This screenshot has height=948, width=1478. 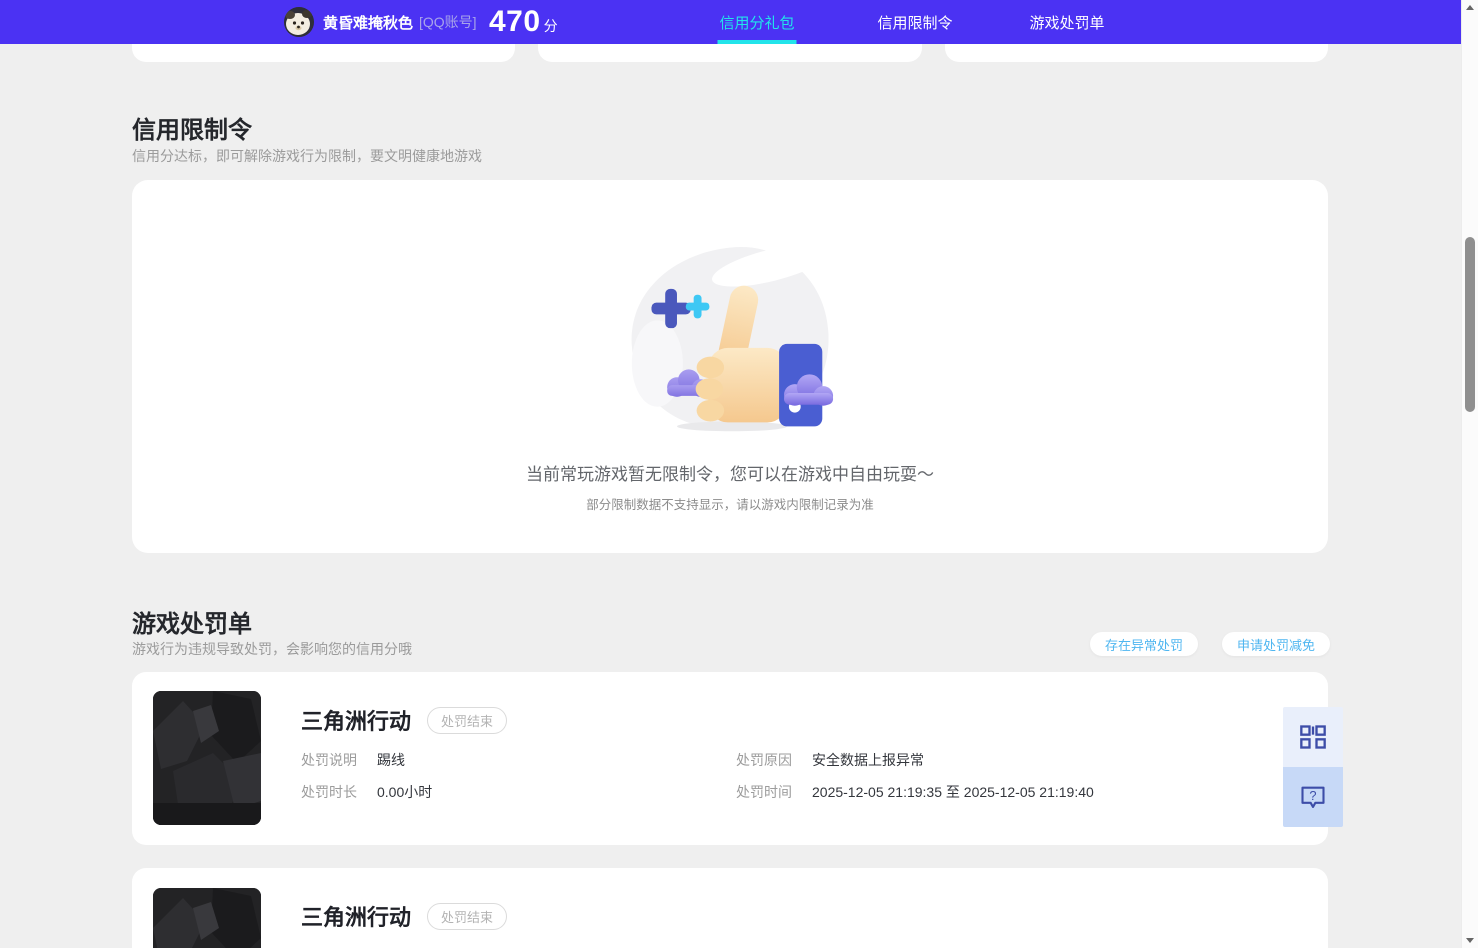 What do you see at coordinates (730, 505) in the screenshot?
I see `empty-state-note: 部分限制数据不支持显示，请以游戏内限制记录为准` at bounding box center [730, 505].